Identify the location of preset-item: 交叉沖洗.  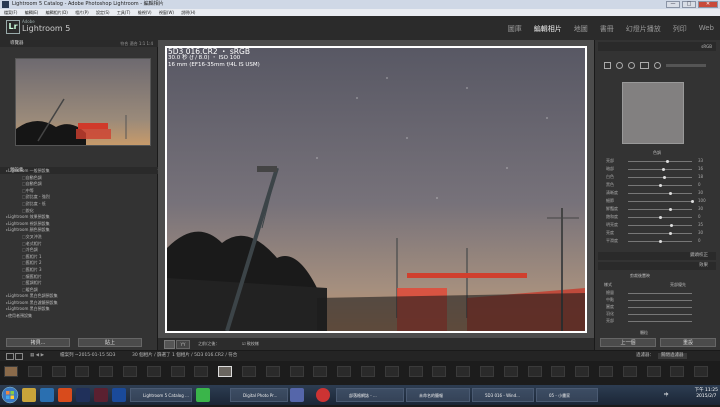
(80, 237).